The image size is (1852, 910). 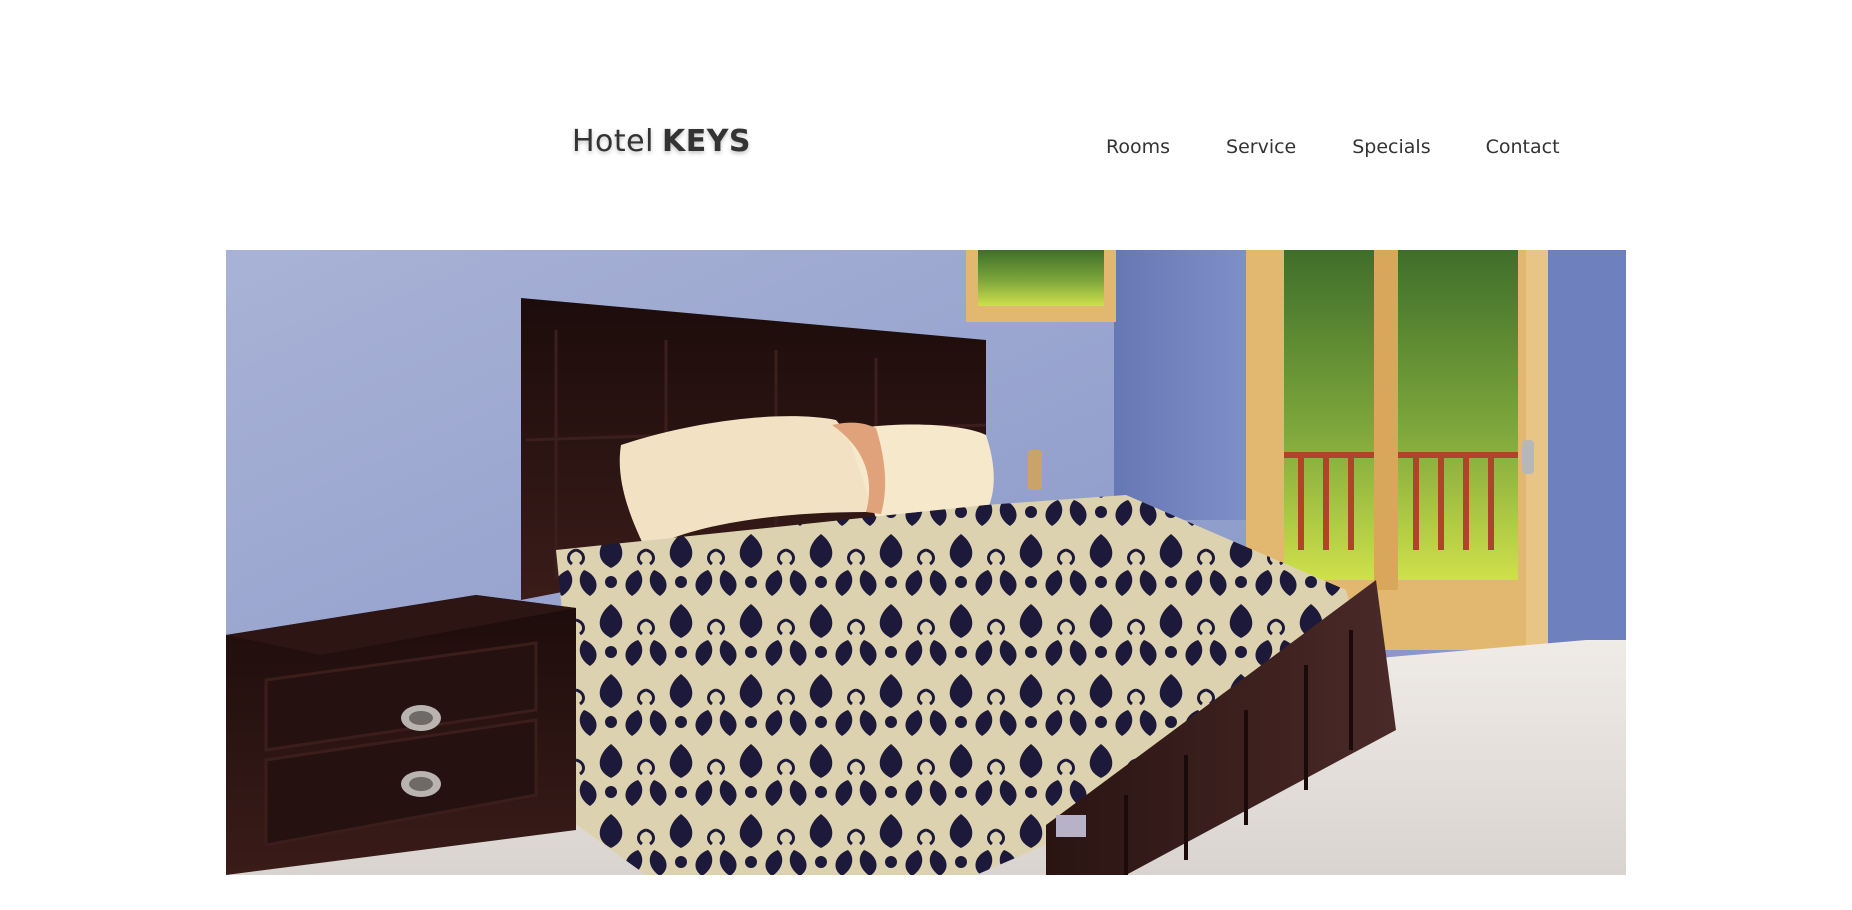 What do you see at coordinates (1138, 147) in the screenshot?
I see `nav-link-rooms: Rooms` at bounding box center [1138, 147].